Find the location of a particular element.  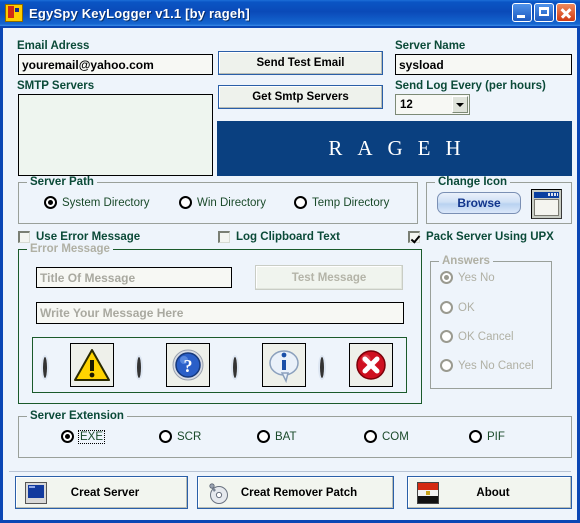

disc-icon is located at coordinates (218, 493).